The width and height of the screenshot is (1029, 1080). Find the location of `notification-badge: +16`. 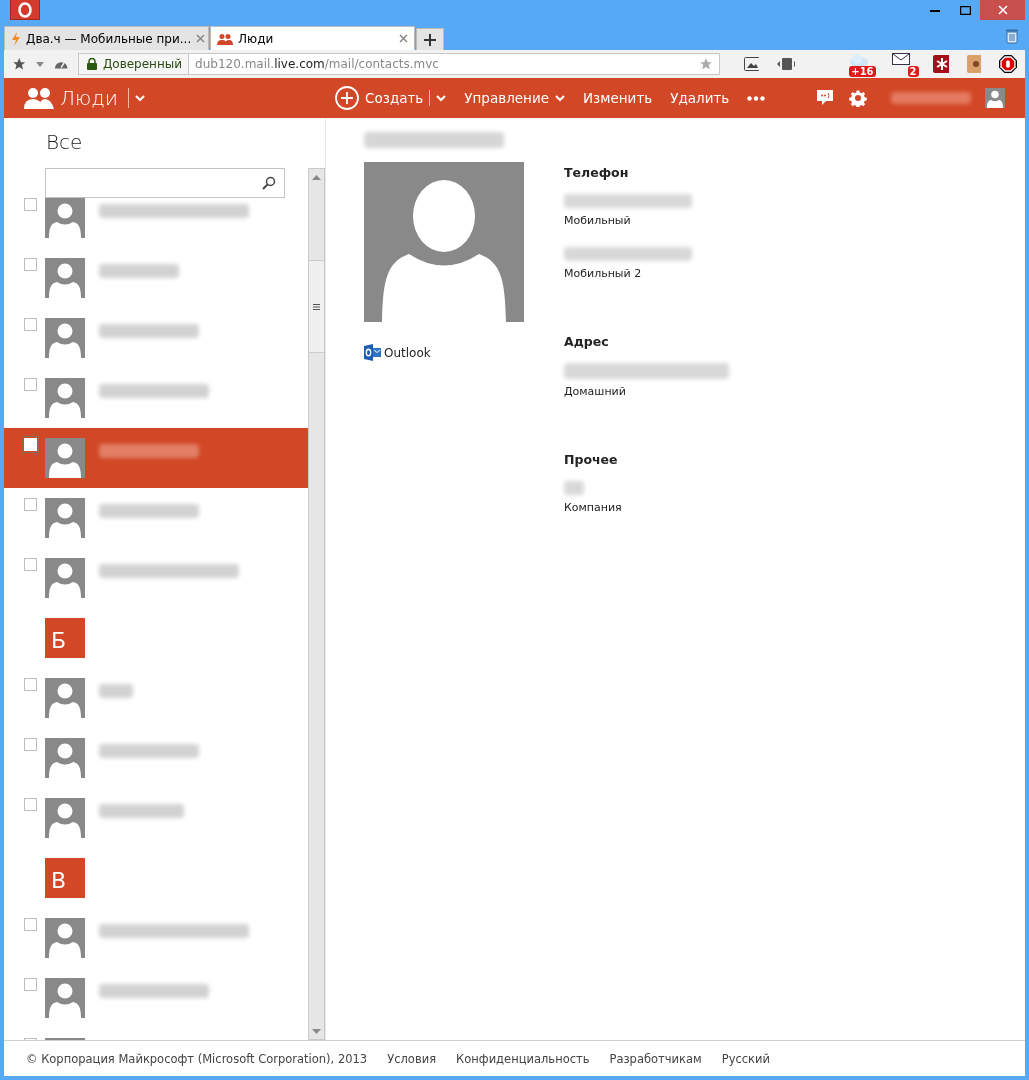

notification-badge: +16 is located at coordinates (862, 71).